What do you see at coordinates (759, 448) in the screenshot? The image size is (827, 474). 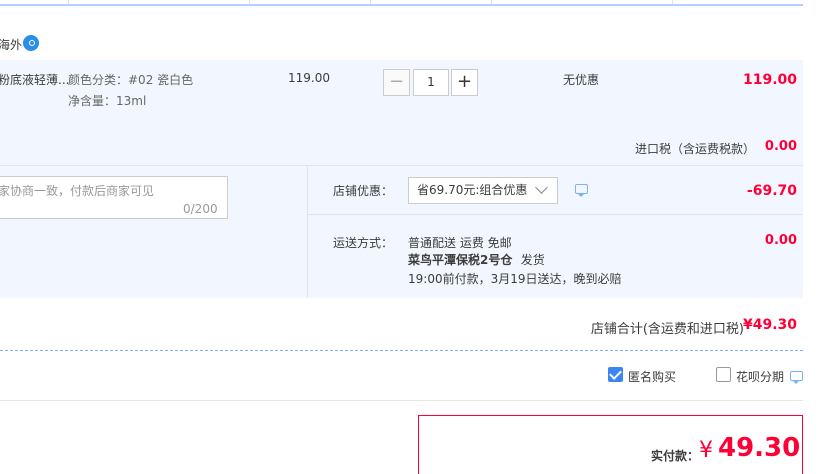 I see `payment-amount: 49.30` at bounding box center [759, 448].